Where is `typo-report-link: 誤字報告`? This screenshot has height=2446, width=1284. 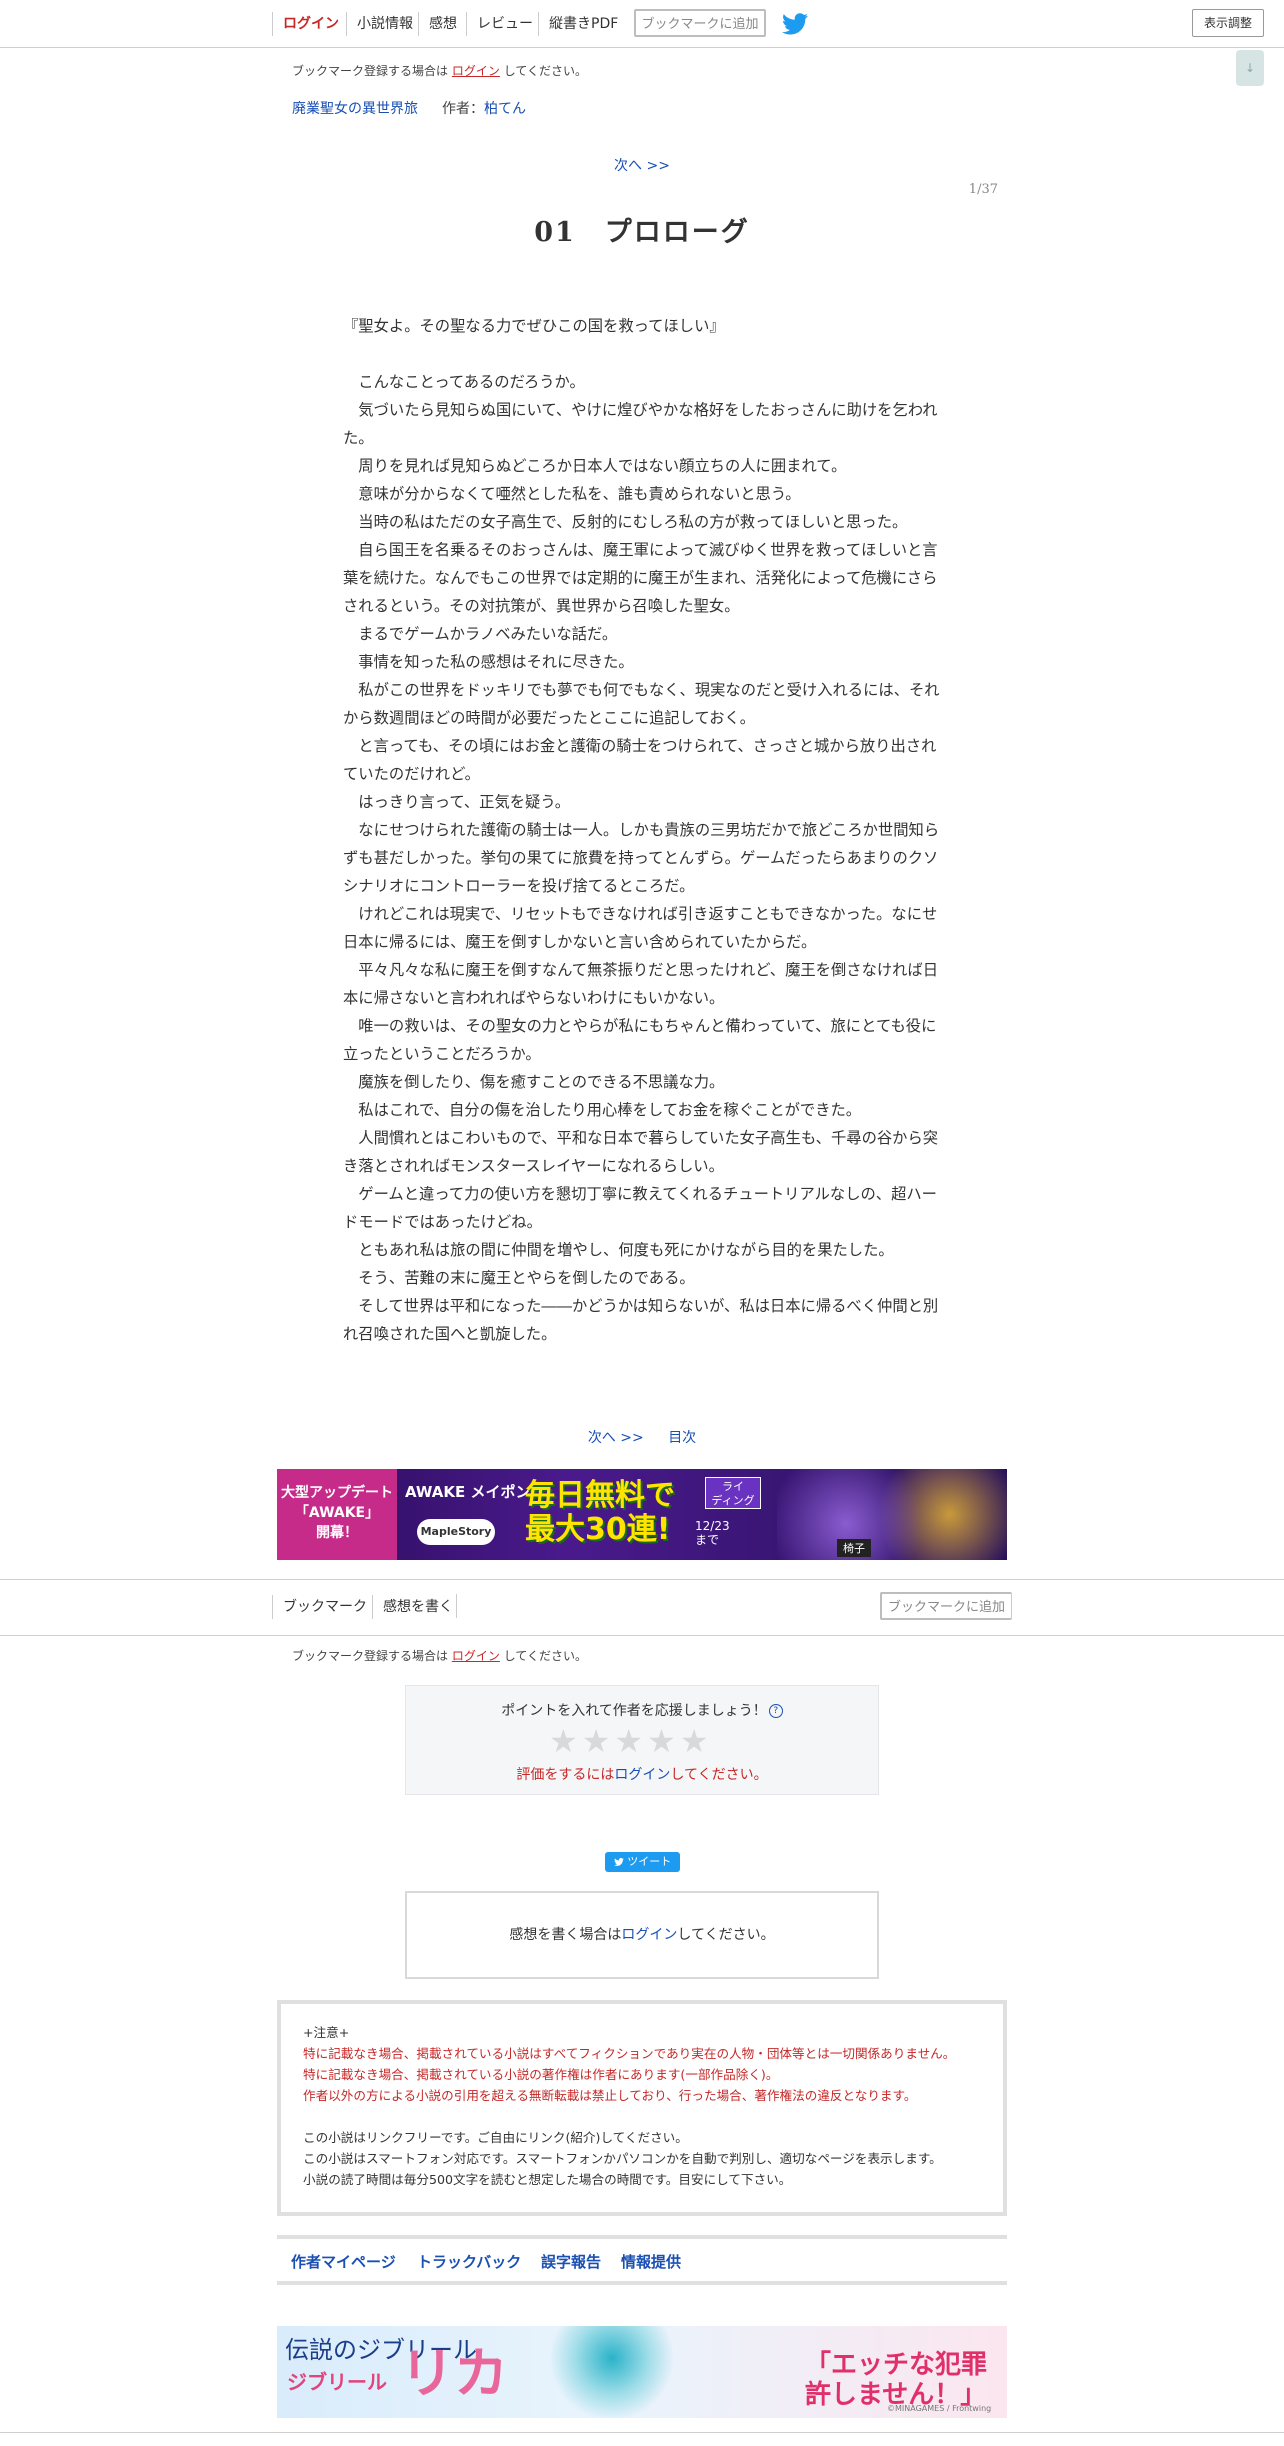
typo-report-link: 誤字報告 is located at coordinates (571, 2261).